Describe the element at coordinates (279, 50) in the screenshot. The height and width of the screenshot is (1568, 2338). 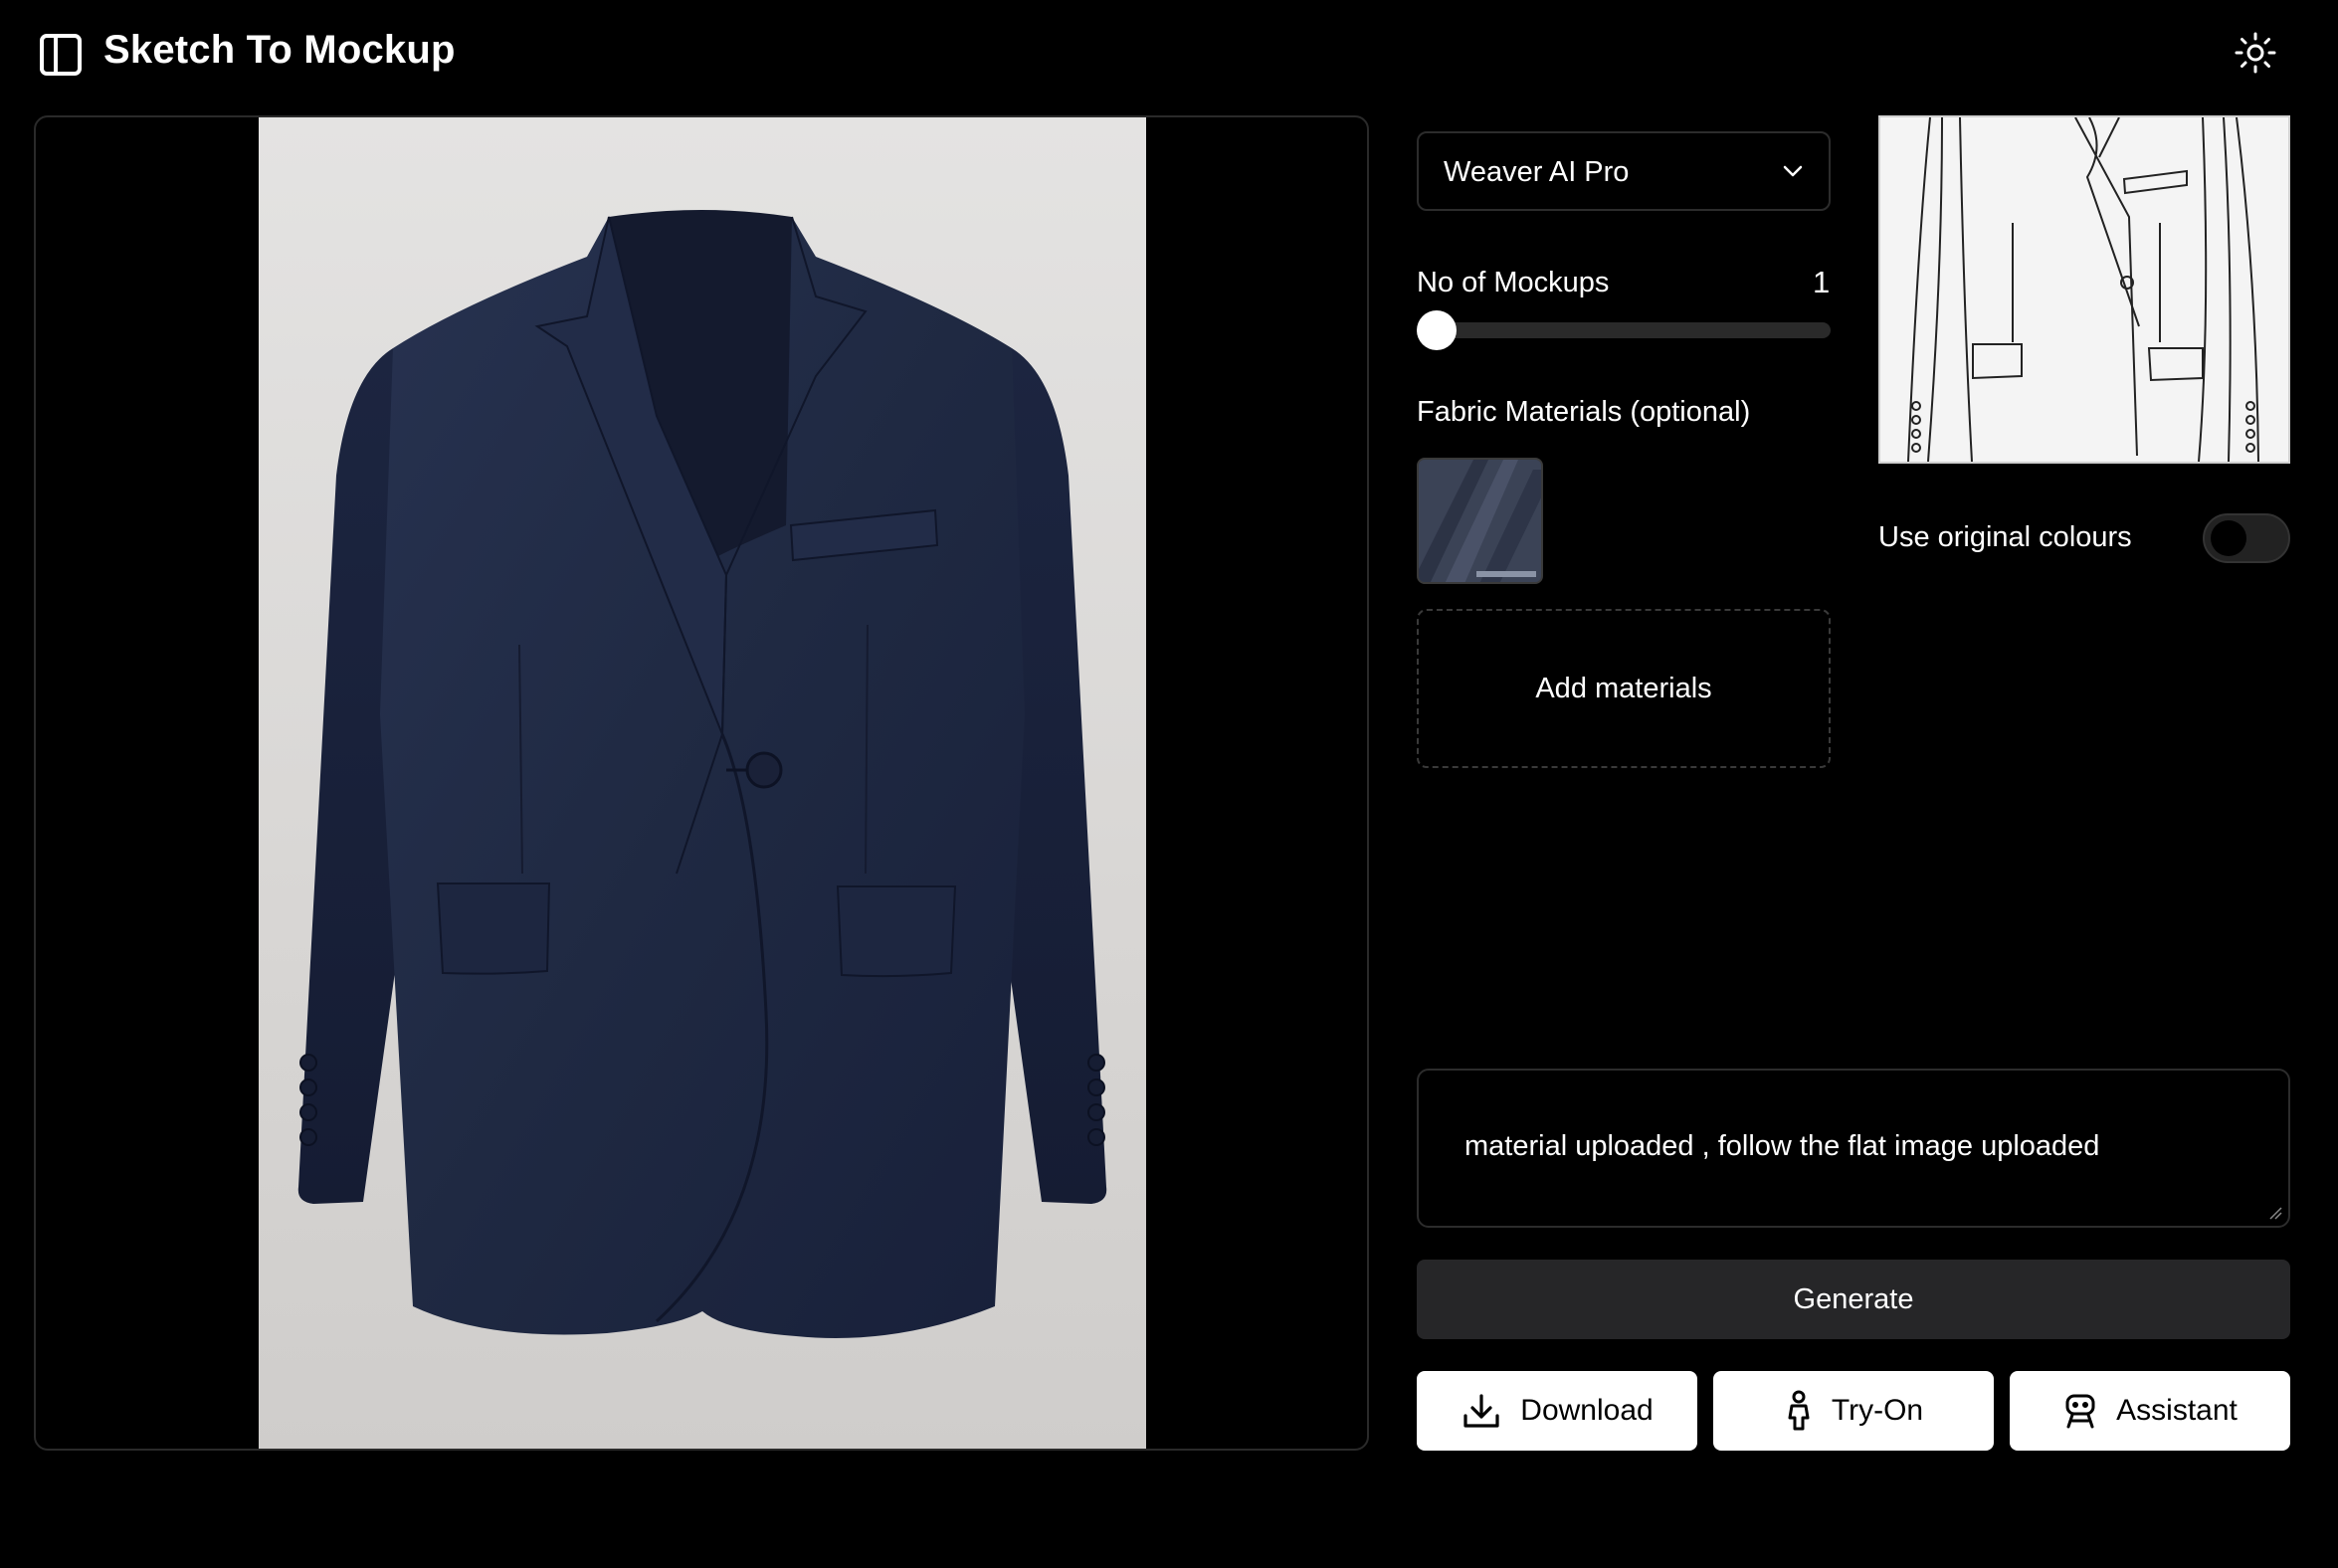
I see `app-title: Sketch To Mockup` at that location.